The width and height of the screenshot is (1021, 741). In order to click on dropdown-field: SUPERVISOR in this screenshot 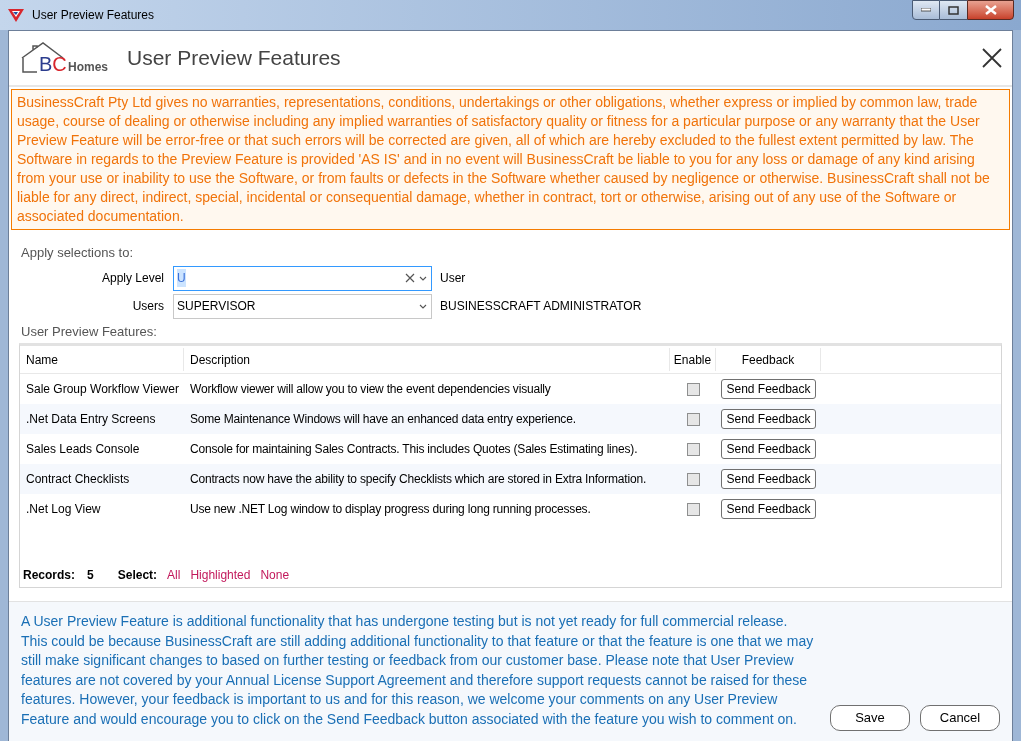, I will do `click(302, 306)`.